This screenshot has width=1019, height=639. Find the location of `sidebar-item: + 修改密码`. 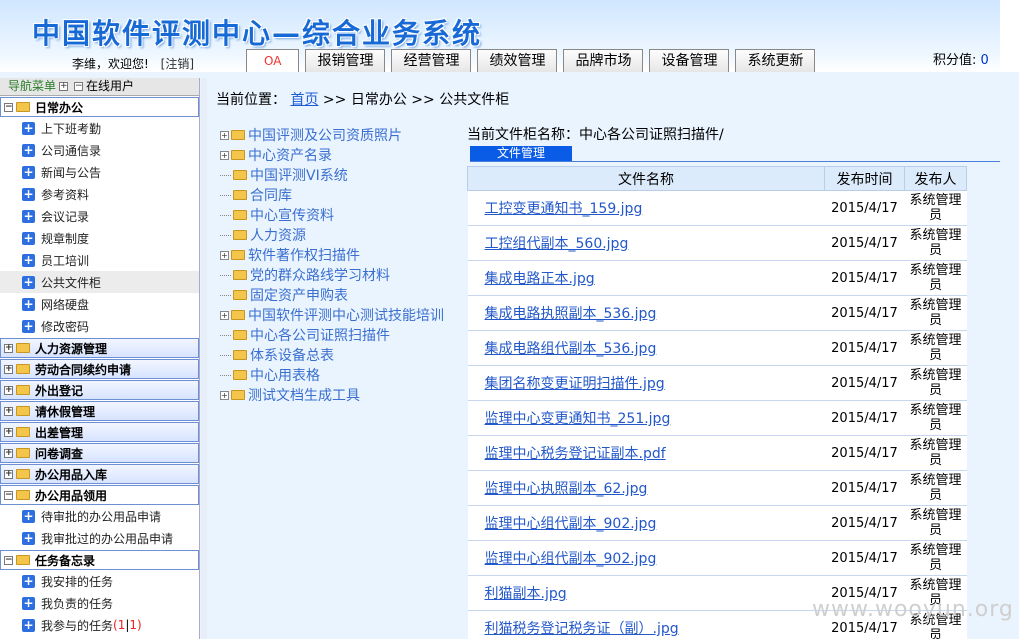

sidebar-item: + 修改密码 is located at coordinates (99, 326).